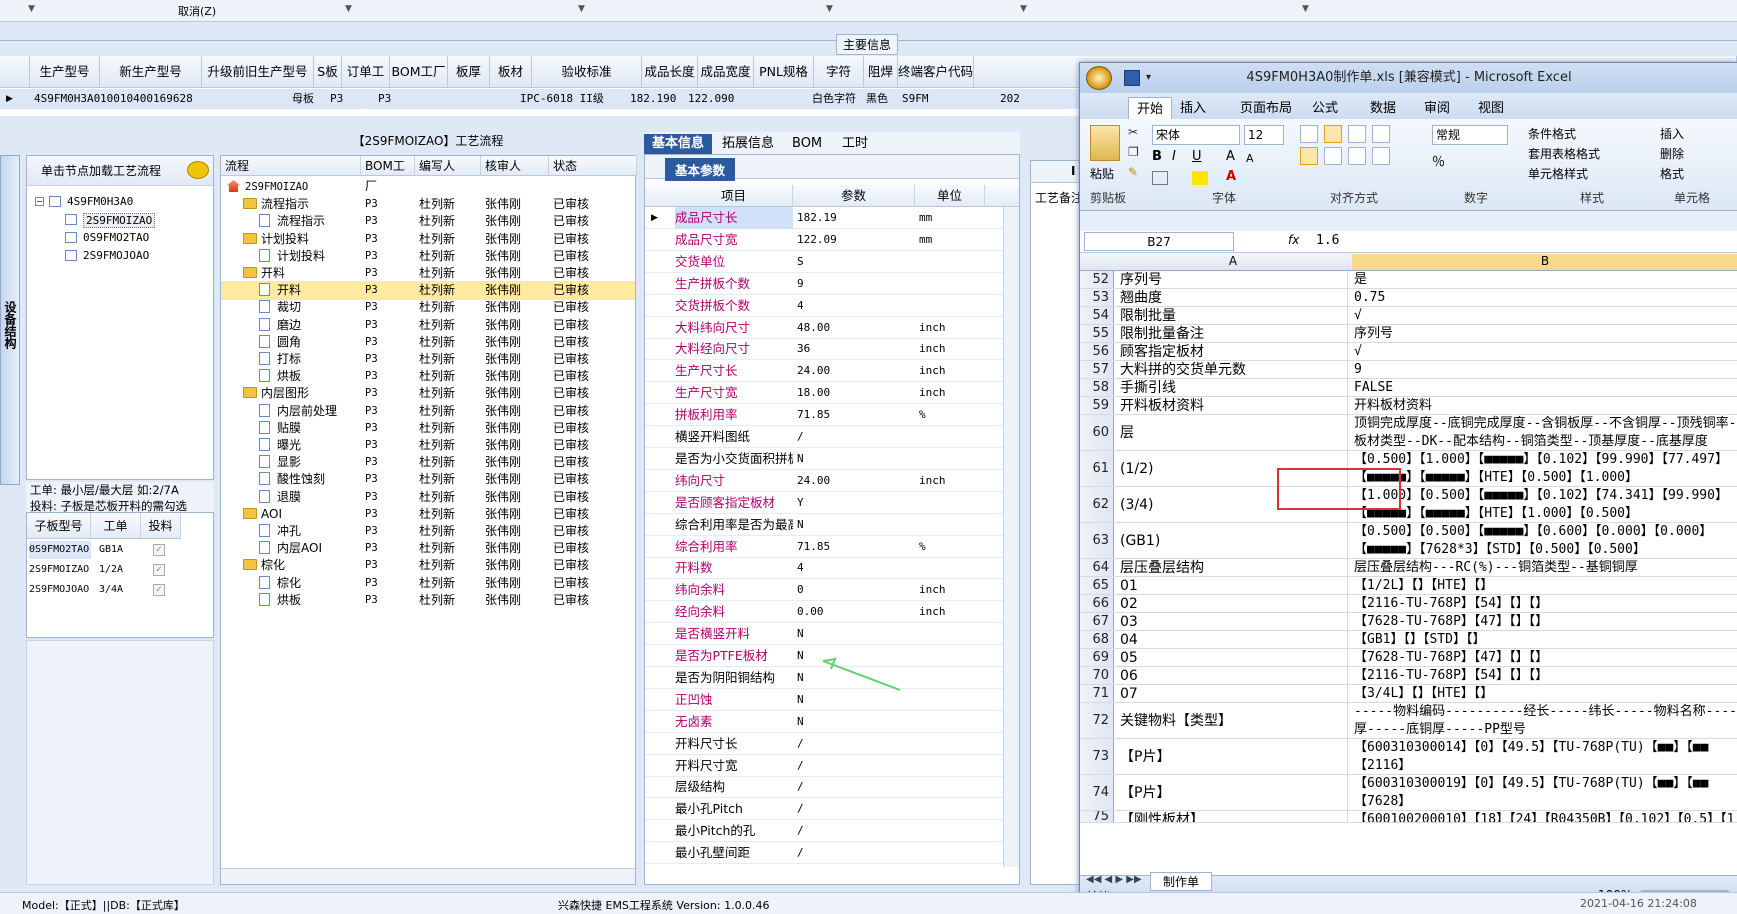 Image resolution: width=1737 pixels, height=914 pixels. Describe the element at coordinates (1564, 153) in the screenshot. I see `format-as-table-button: 套用表格格式` at that location.